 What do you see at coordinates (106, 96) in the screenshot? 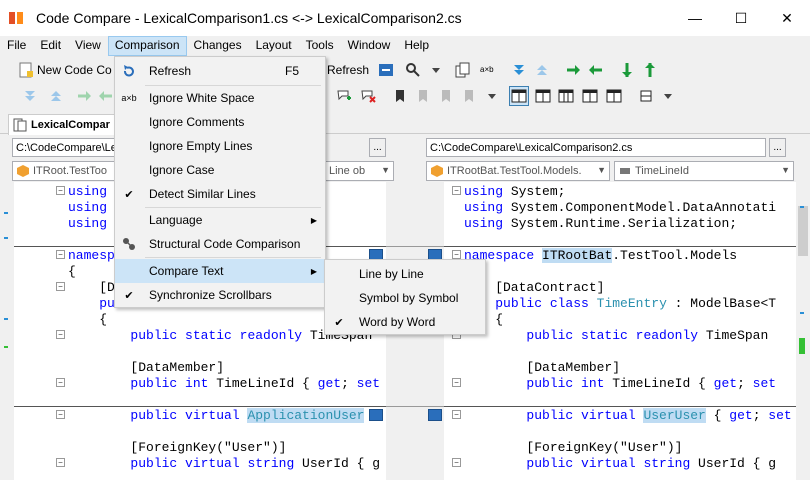
I see `left-arrow-icon` at bounding box center [106, 96].